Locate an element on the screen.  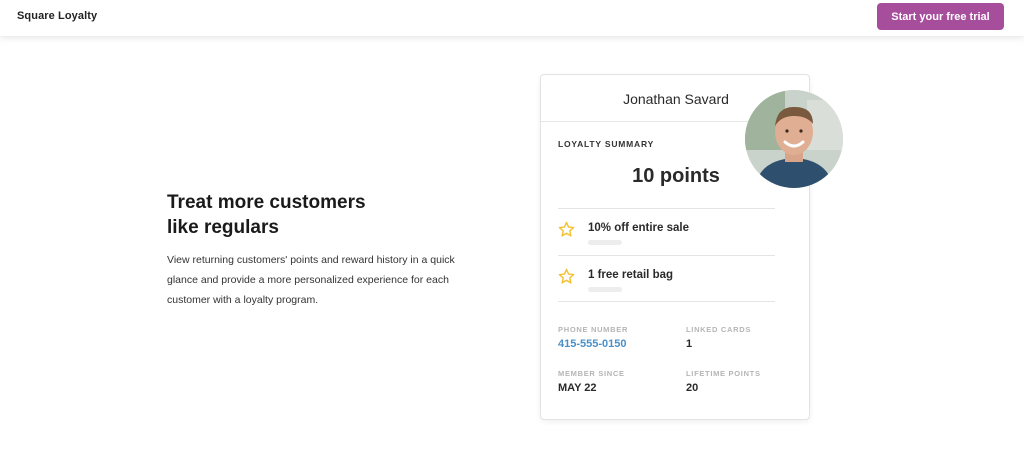
customer-photo is located at coordinates (794, 139).